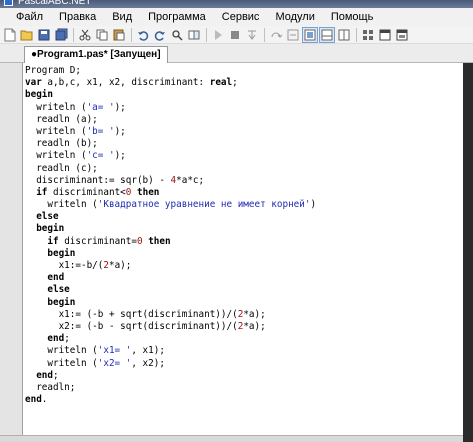  I want to click on code-line: end, so click(170, 278).